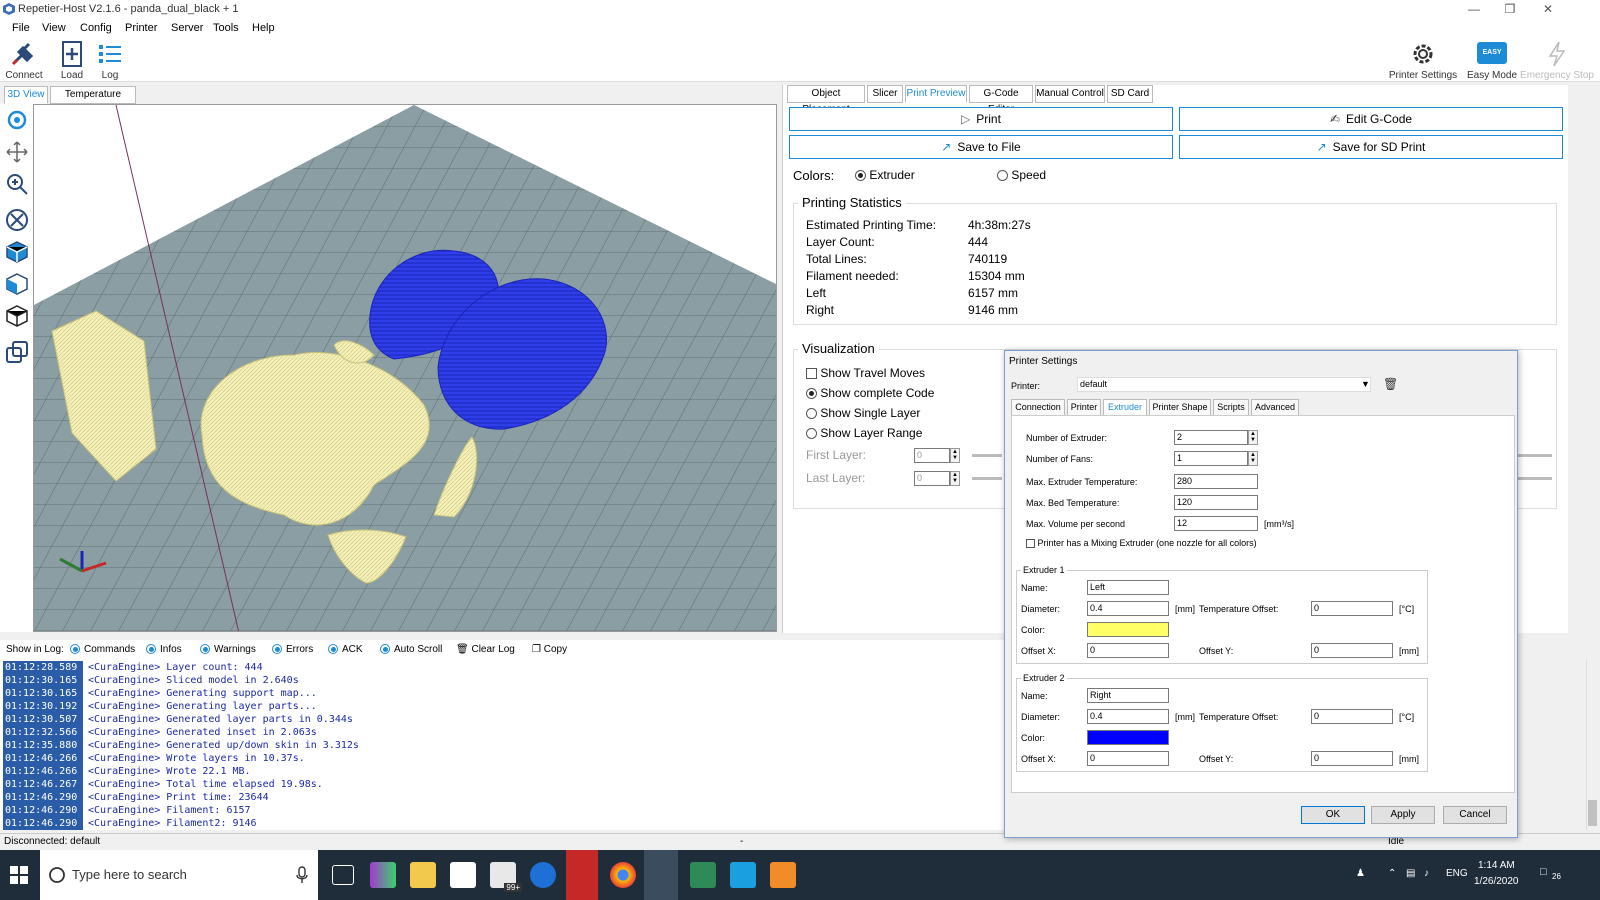  I want to click on ext2-offset-x-input: 0, so click(1128, 758).